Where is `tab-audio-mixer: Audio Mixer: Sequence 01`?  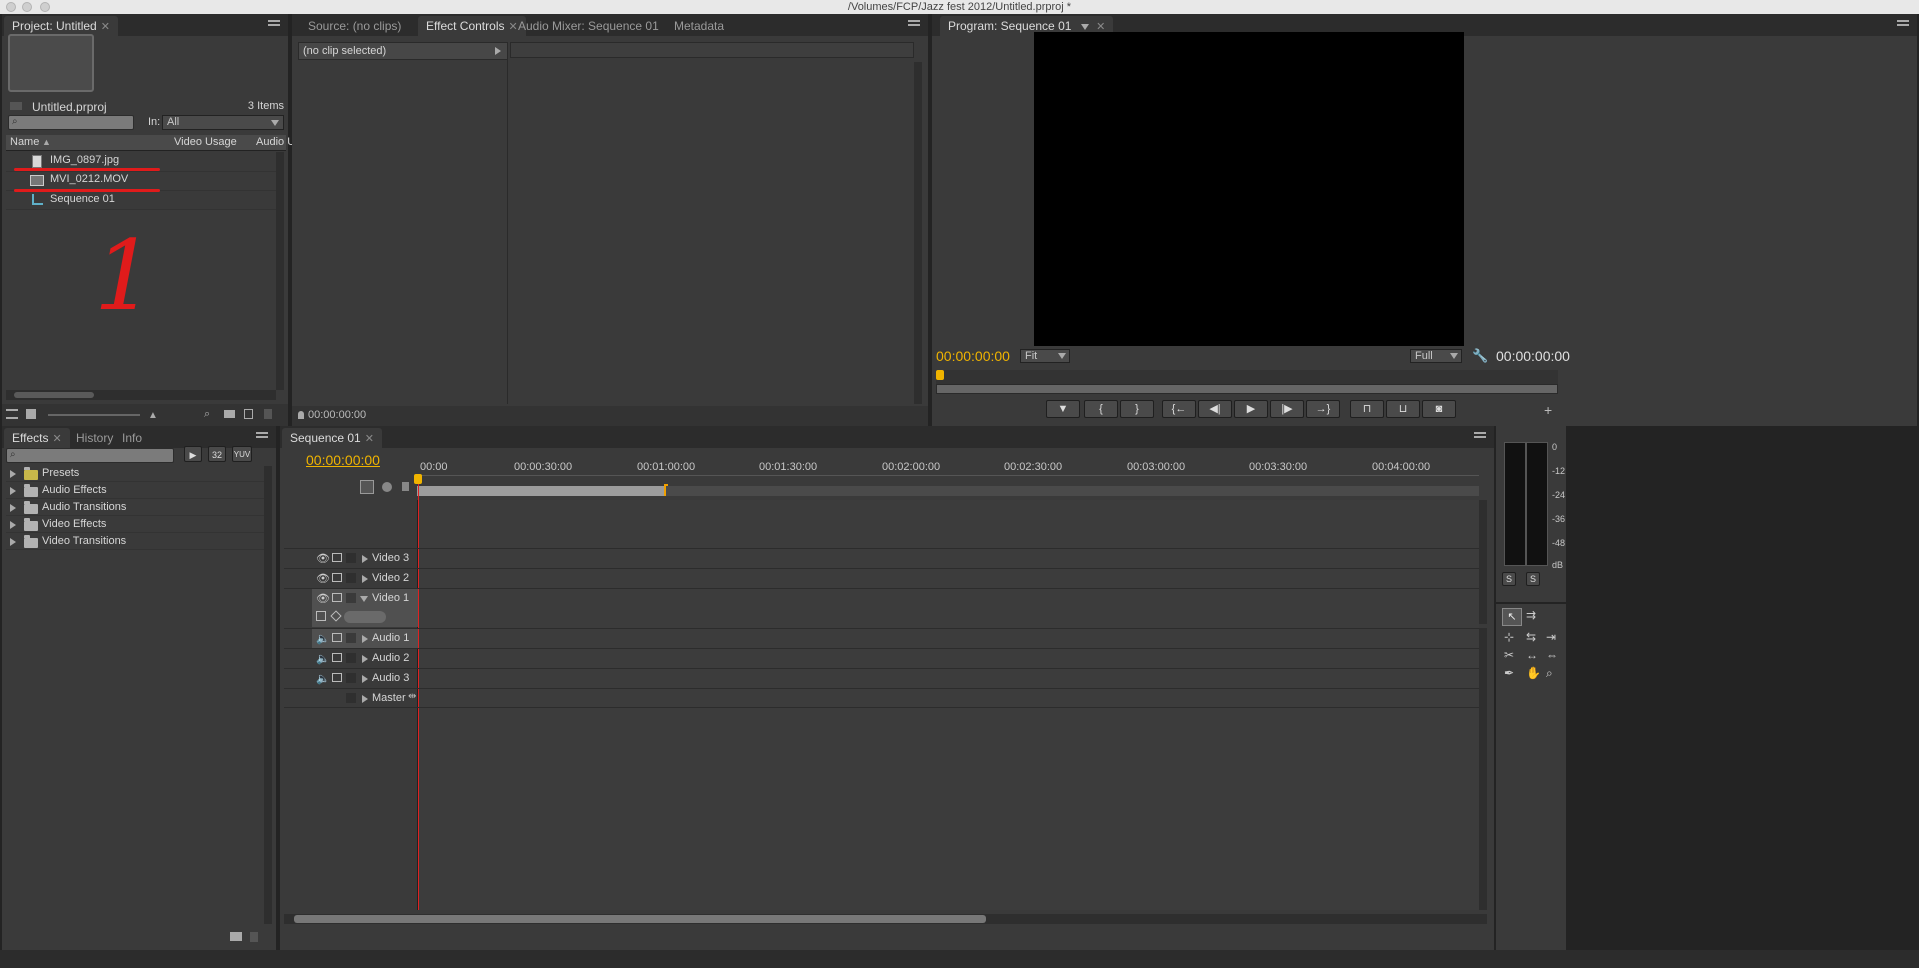 tab-audio-mixer: Audio Mixer: Sequence 01 is located at coordinates (588, 26).